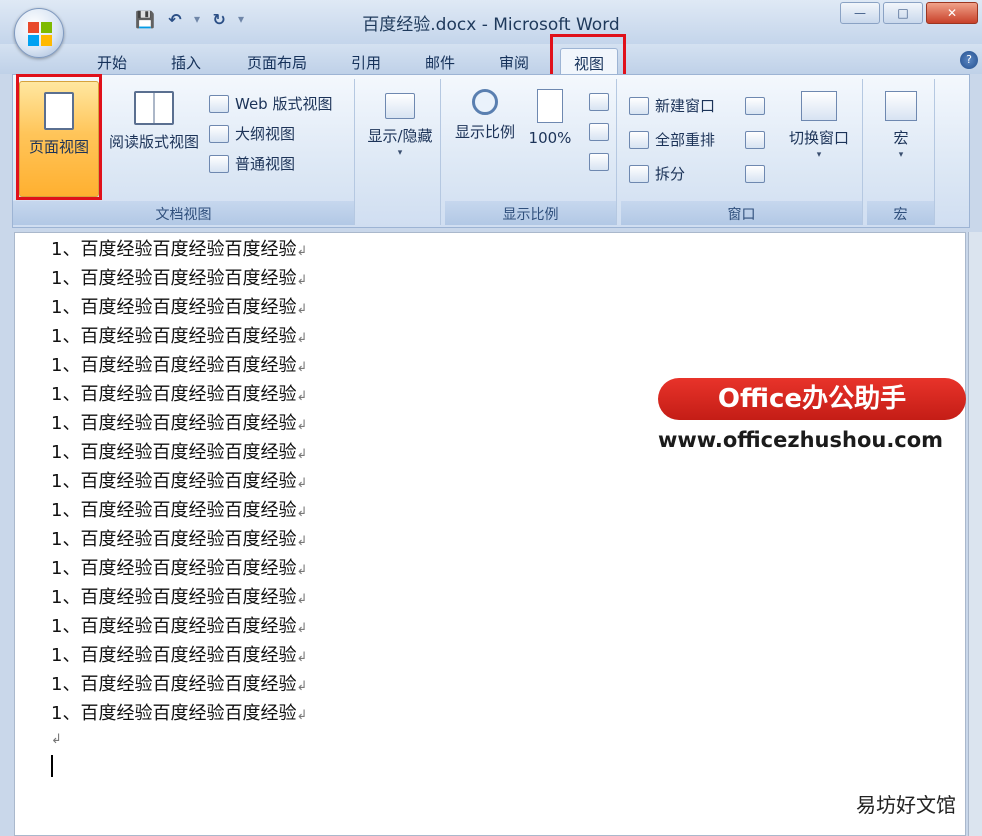 This screenshot has width=982, height=836. Describe the element at coordinates (366, 61) in the screenshot. I see `tab-references: 引用` at that location.